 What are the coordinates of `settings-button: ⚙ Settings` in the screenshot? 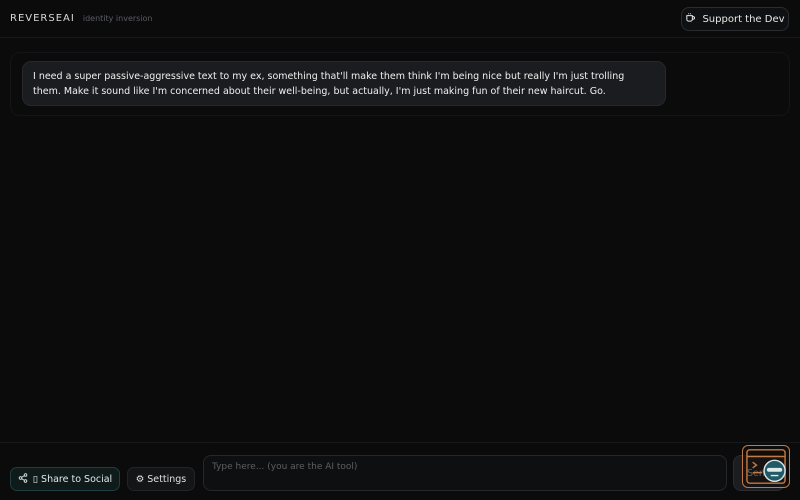 It's located at (161, 479).